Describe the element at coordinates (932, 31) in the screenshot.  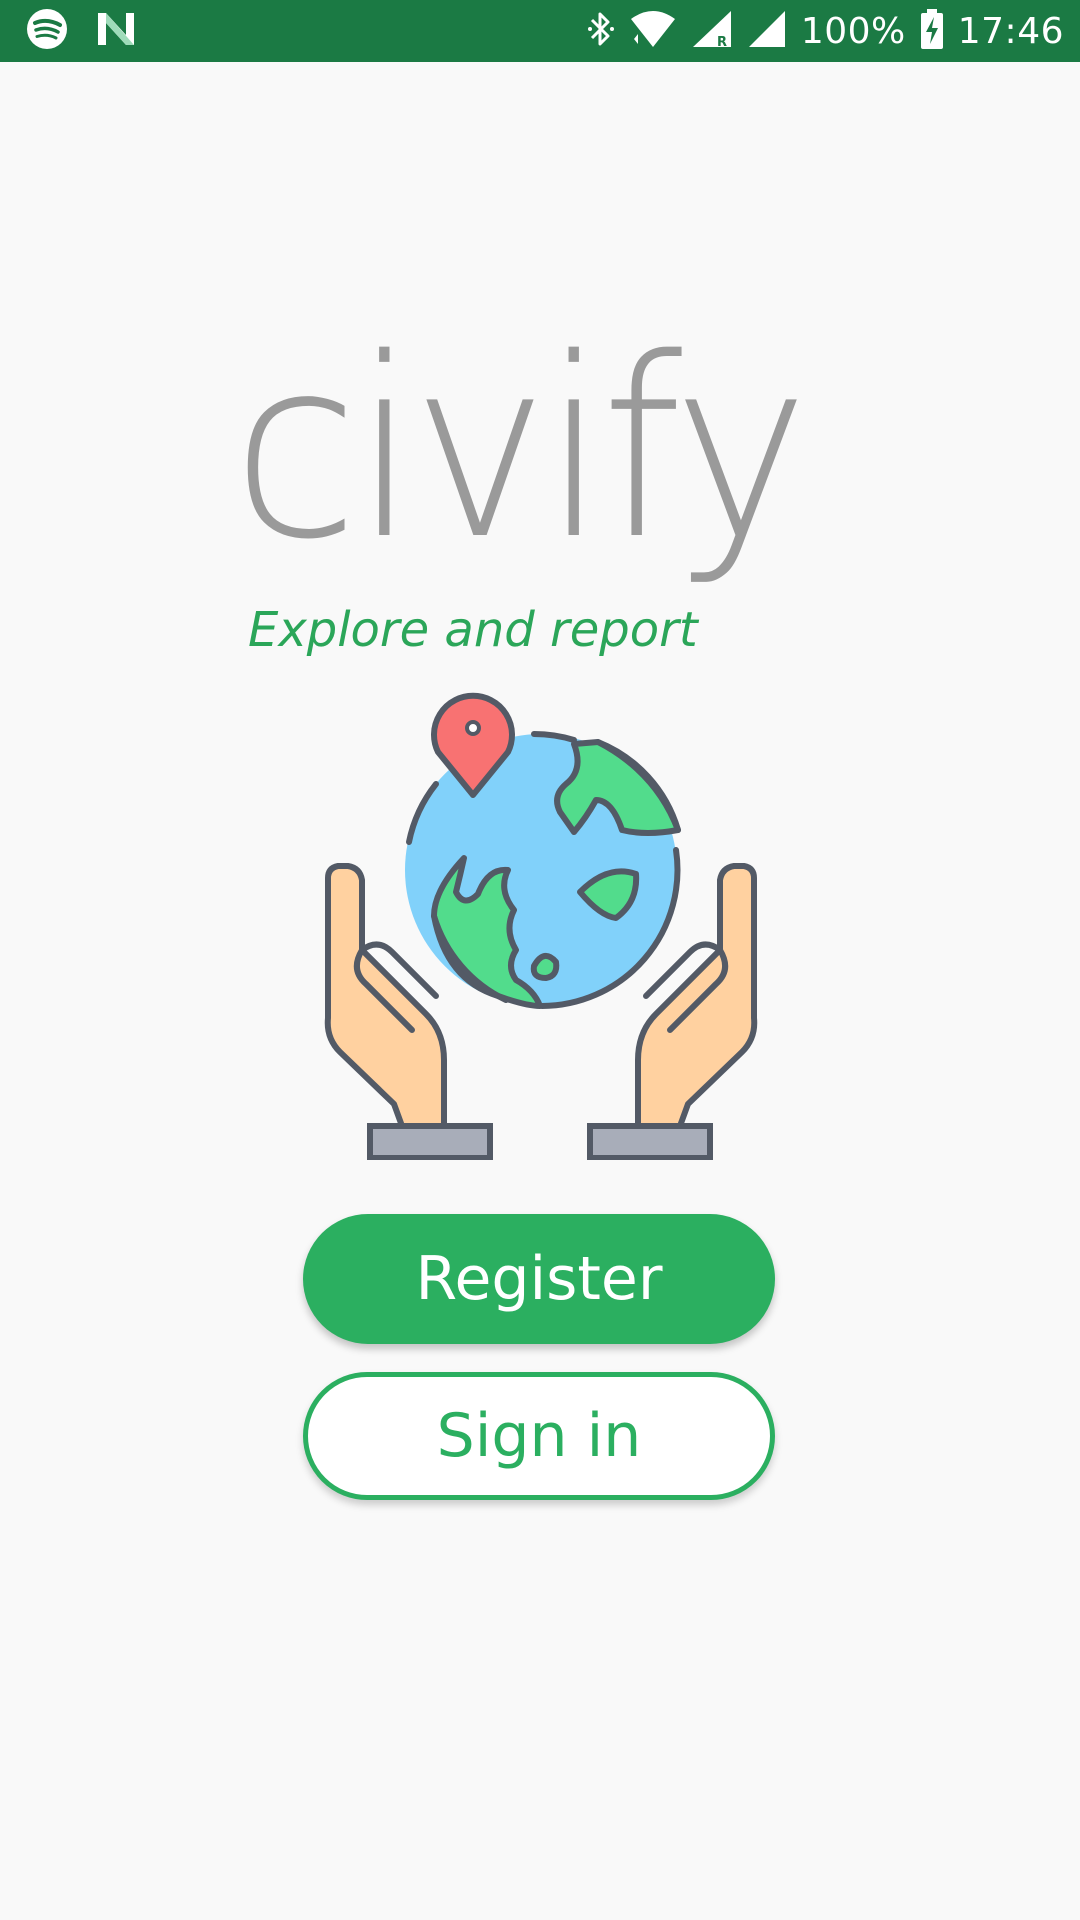
I see `battery-charging-icon` at that location.